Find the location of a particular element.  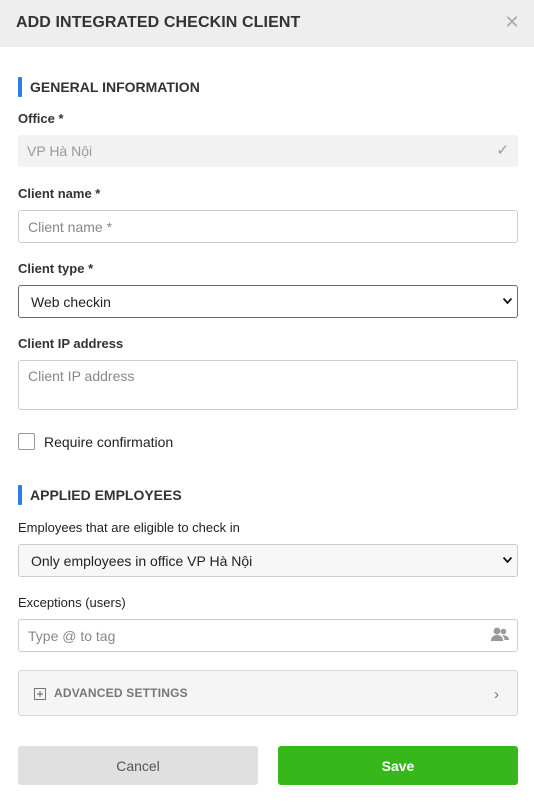

dialog-header: ADD INTEGRATED CHECKIN CLIENT ✕ is located at coordinates (267, 23).